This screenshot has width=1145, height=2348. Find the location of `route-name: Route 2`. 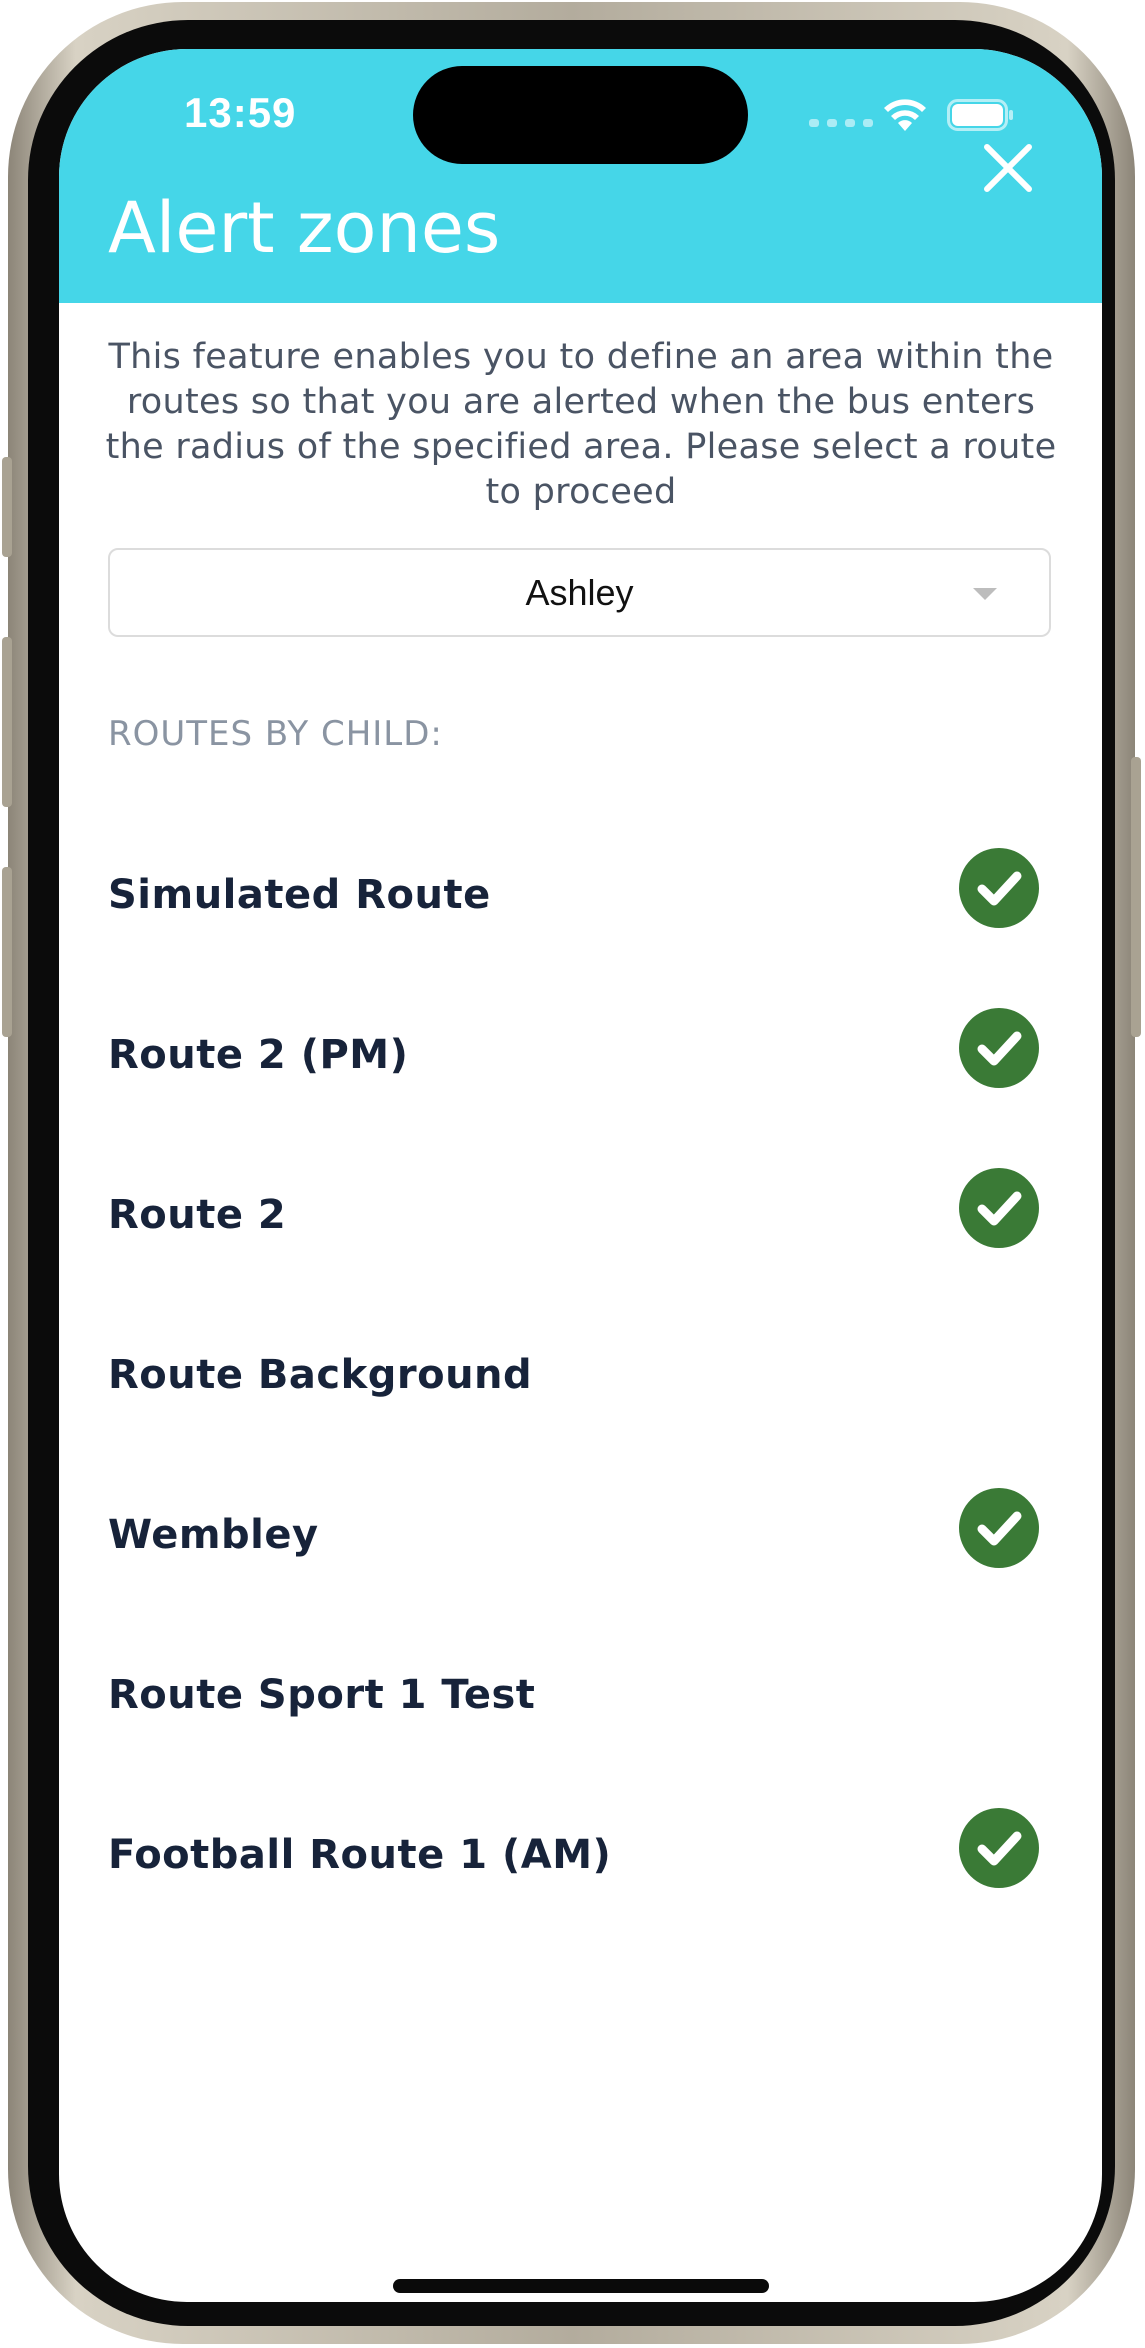

route-name: Route 2 is located at coordinates (197, 1215).